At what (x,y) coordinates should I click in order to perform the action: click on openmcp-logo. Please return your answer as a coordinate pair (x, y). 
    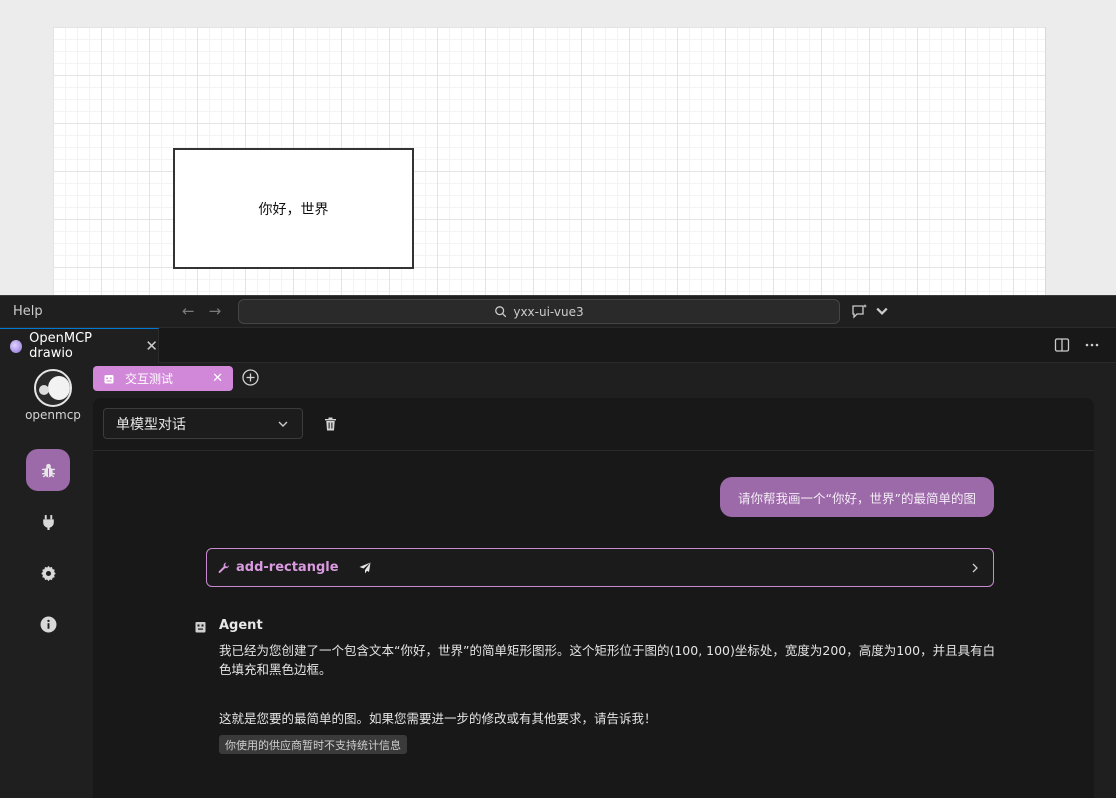
    Looking at the image, I should click on (53, 388).